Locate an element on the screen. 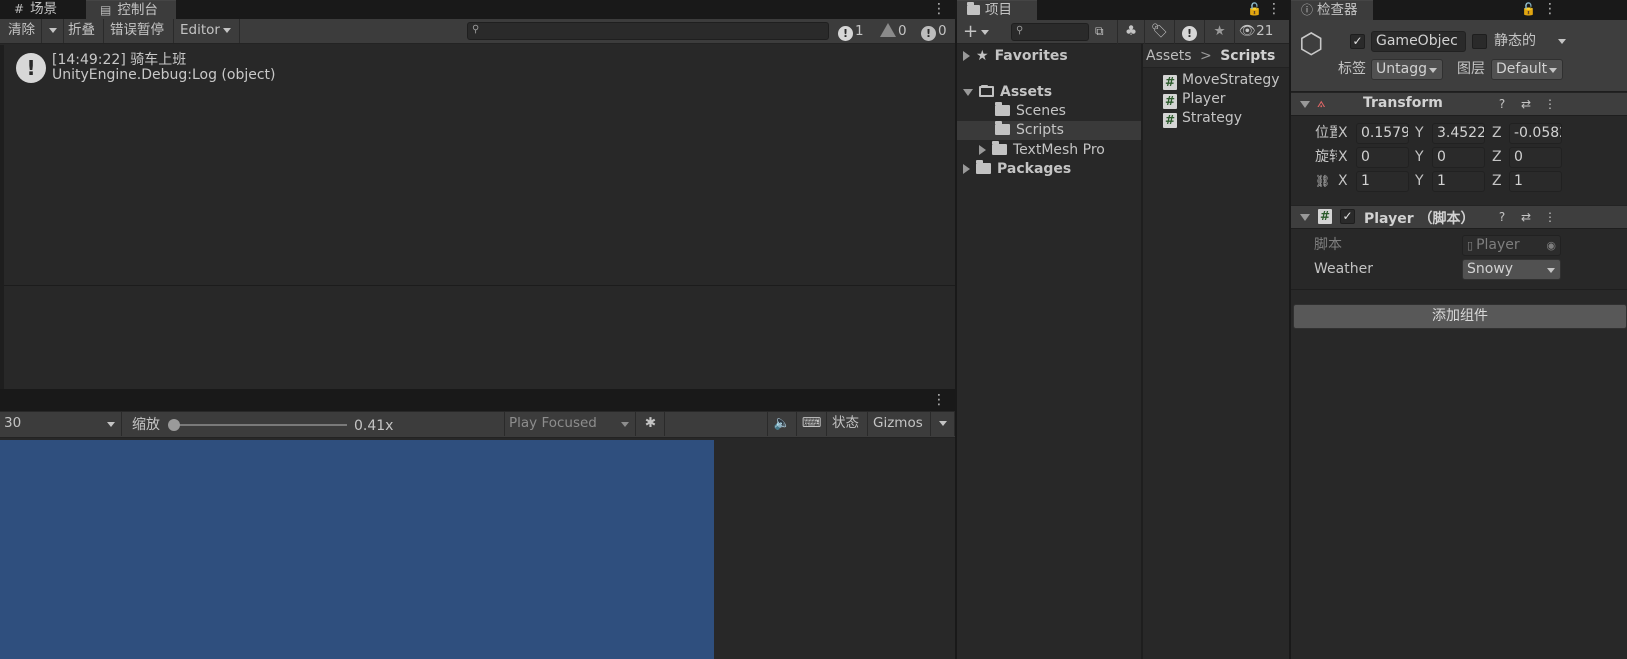 This screenshot has height=659, width=1627. object-picker-icon: ◉ is located at coordinates (1551, 245).